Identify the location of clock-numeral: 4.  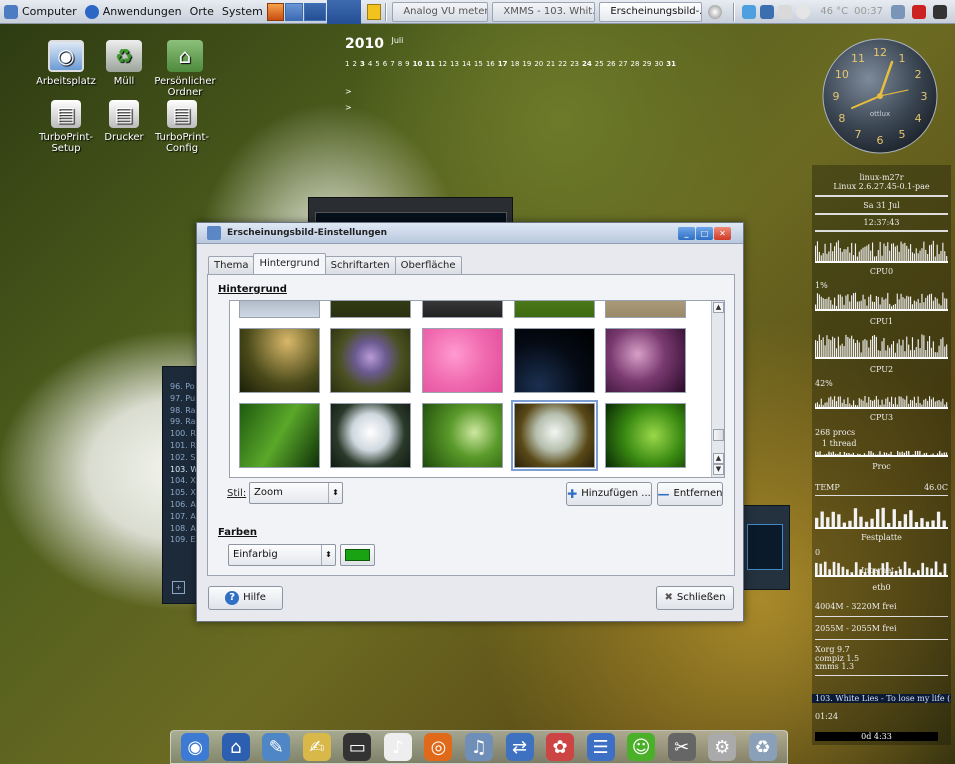
(918, 118).